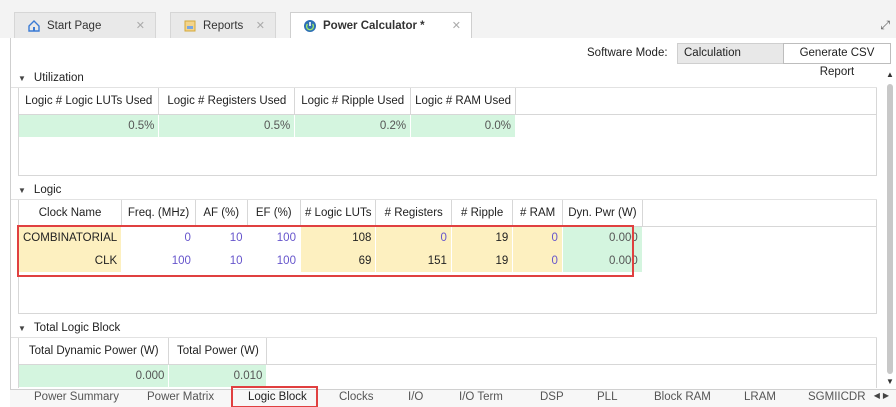  Describe the element at coordinates (482, 213) in the screenshot. I see `column-header: # Ripple` at that location.